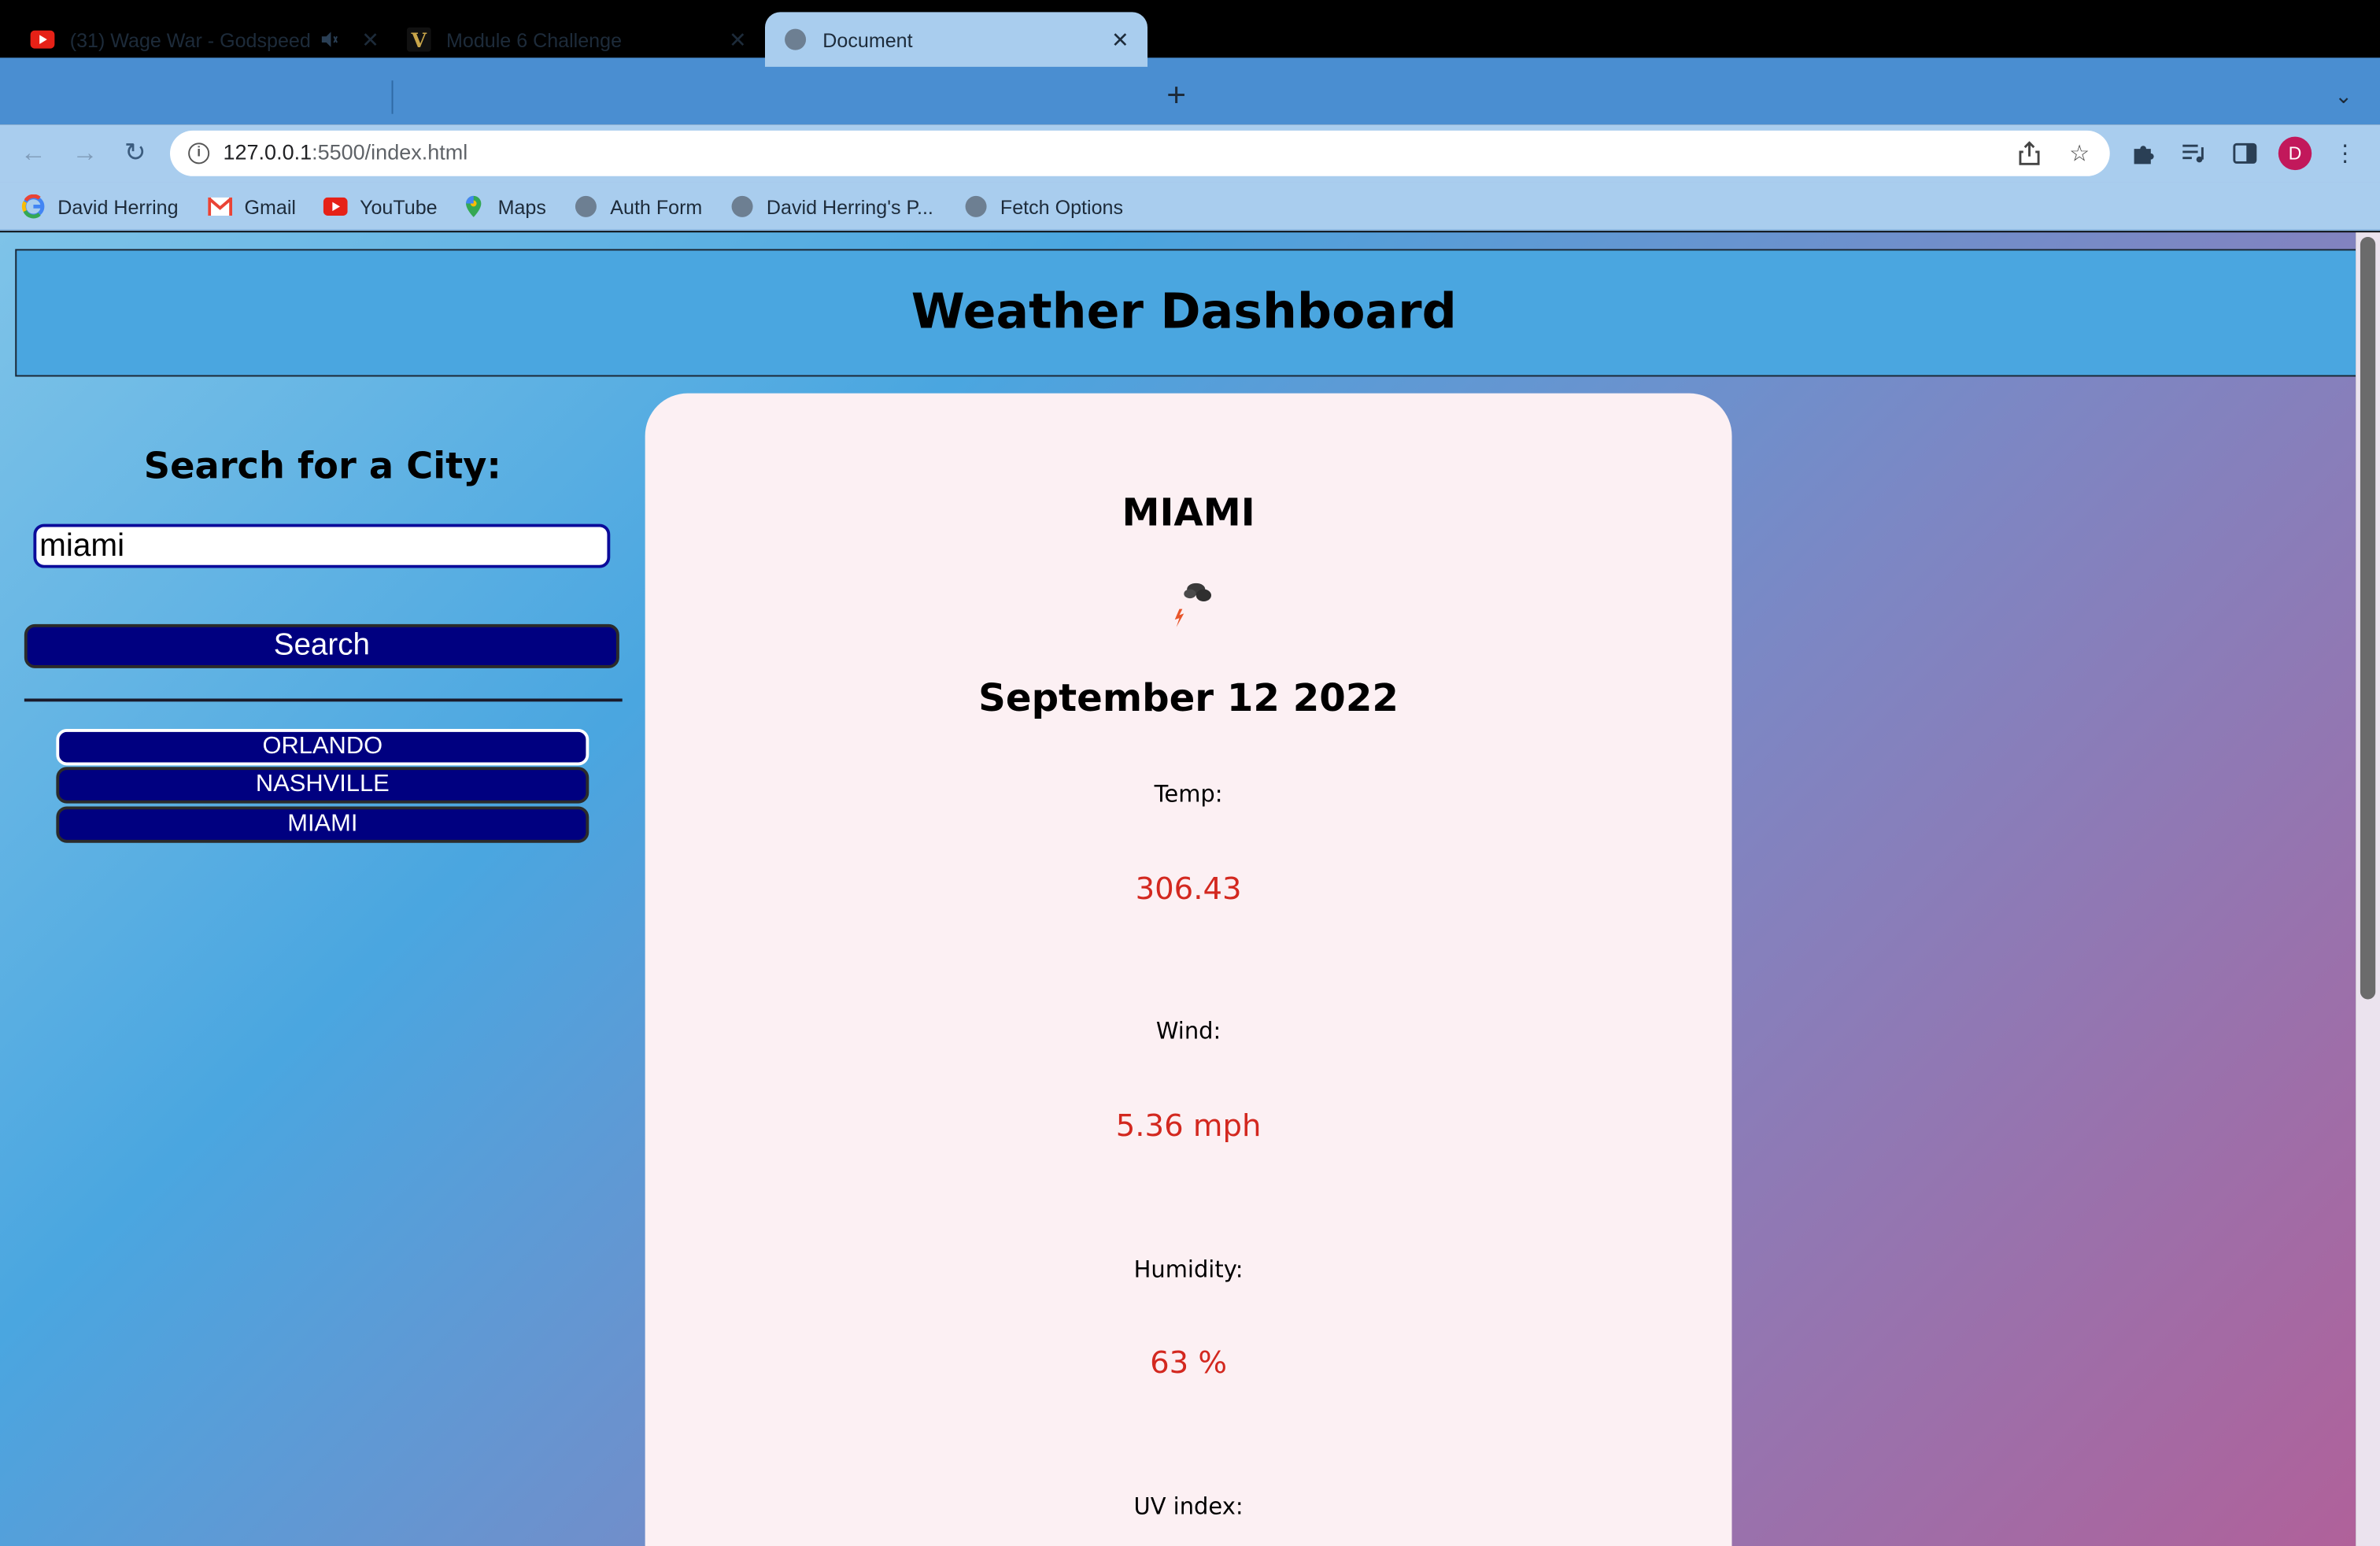  I want to click on divider, so click(323, 700).